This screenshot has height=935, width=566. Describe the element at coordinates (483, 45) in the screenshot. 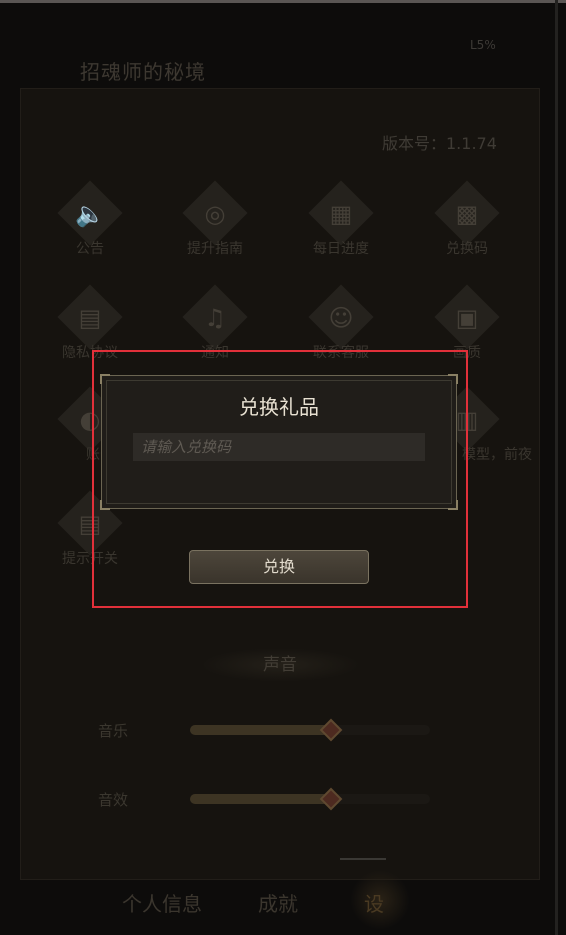

I see `status-text: L5%` at that location.